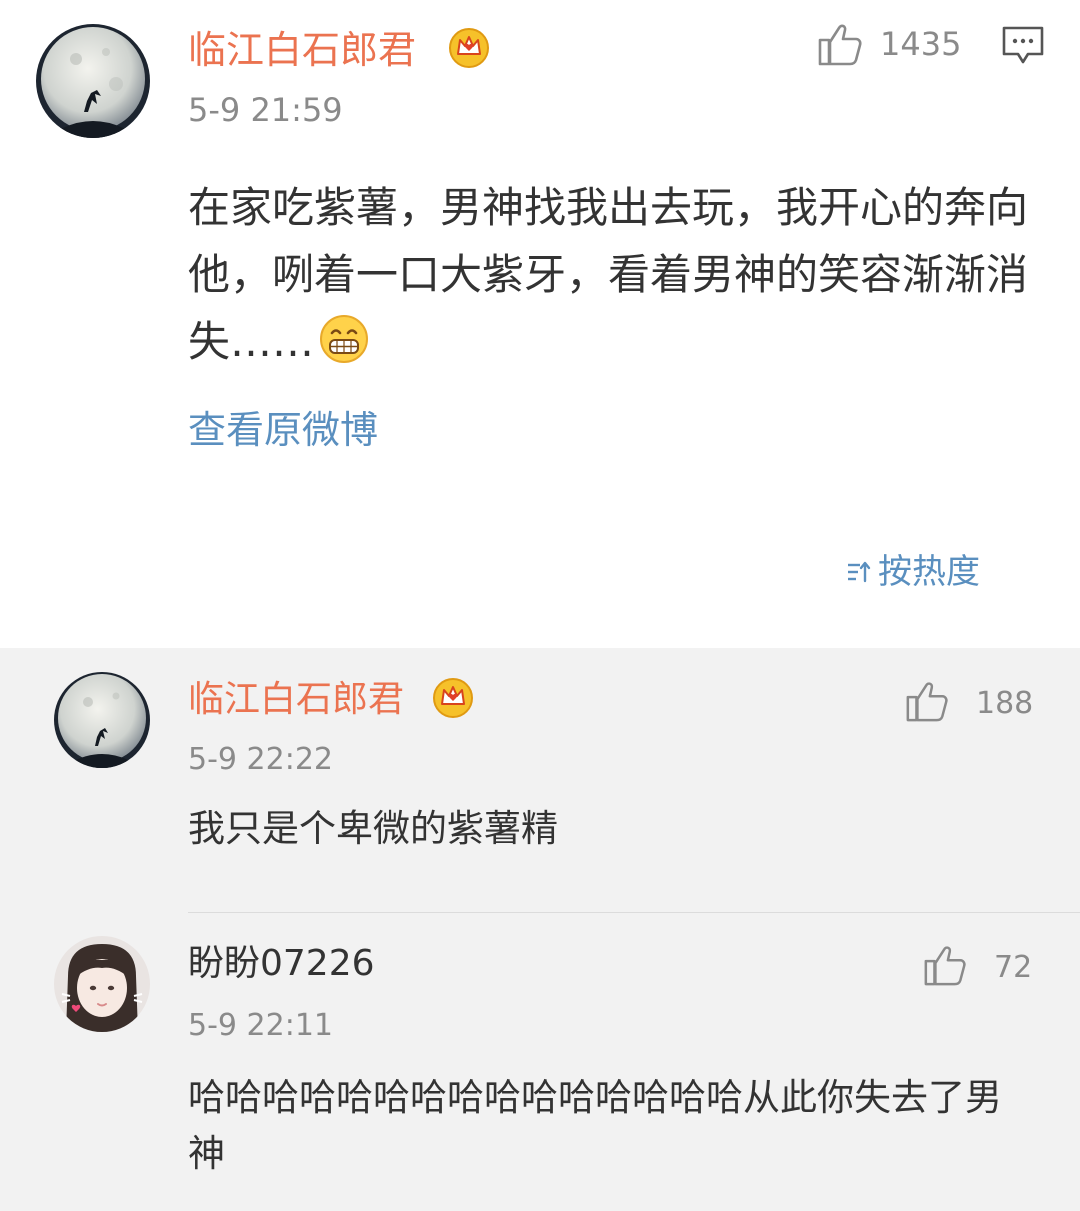 This screenshot has width=1080, height=1211. Describe the element at coordinates (344, 338) in the screenshot. I see `grin-emoji-icon` at that location.